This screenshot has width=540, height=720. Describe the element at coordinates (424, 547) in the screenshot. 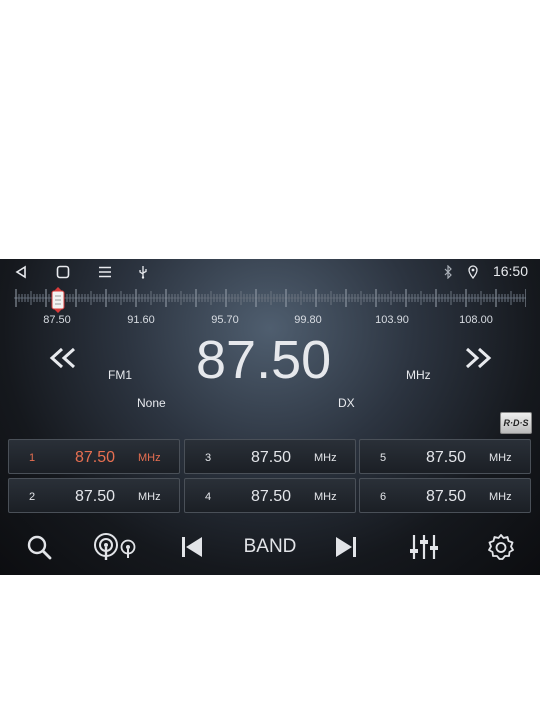

I see `equalizer-icon` at that location.